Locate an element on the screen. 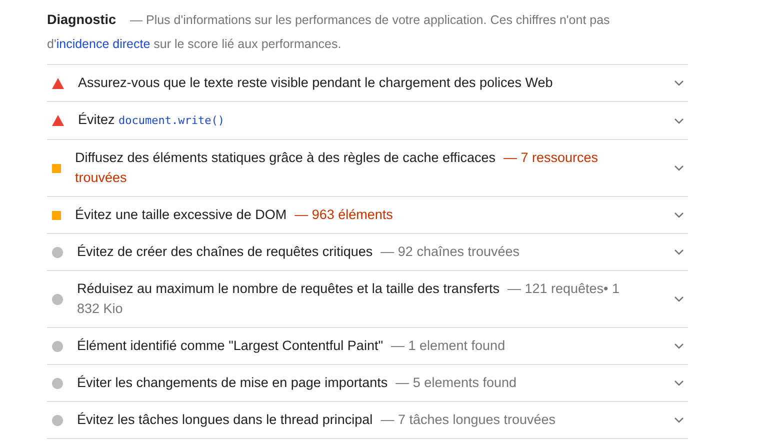 This screenshot has height=445, width=781. audit-title: Évitez les tâches longues dans le thread principal — 7 tâches longues trouvées is located at coordinates (316, 420).